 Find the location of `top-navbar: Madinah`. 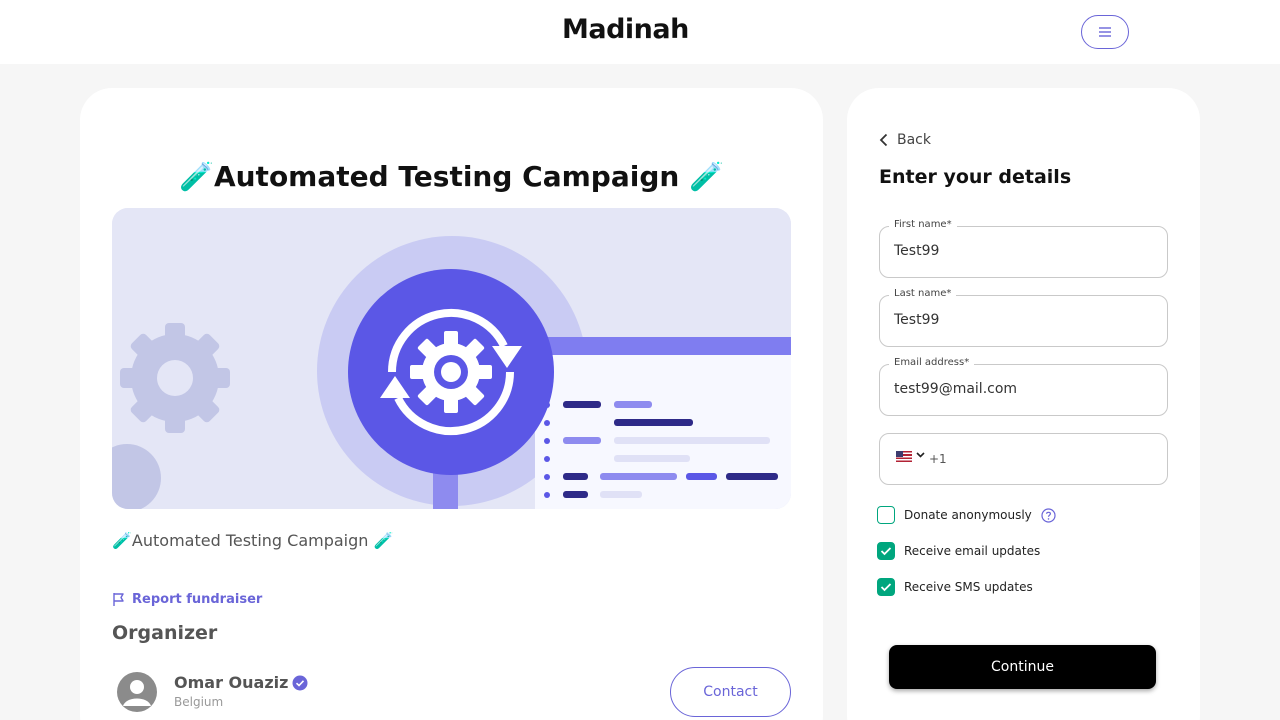

top-navbar: Madinah is located at coordinates (640, 32).